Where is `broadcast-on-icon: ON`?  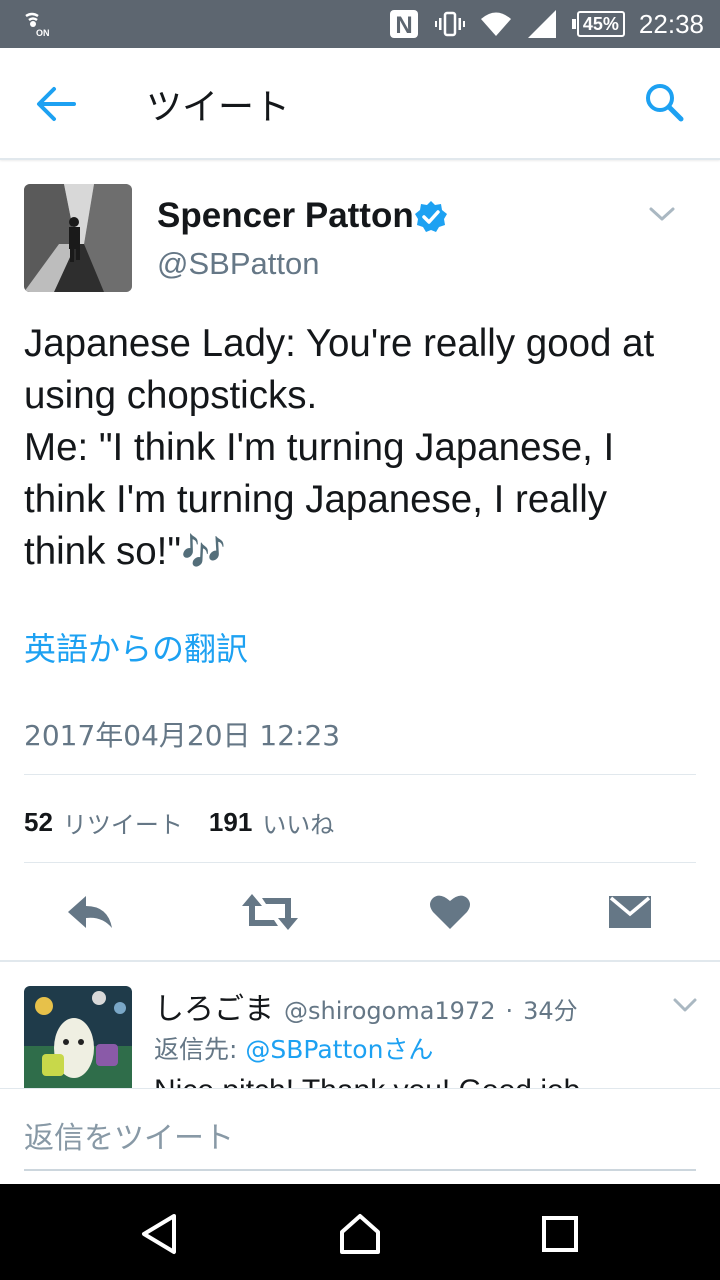
broadcast-on-icon: ON is located at coordinates (37, 25).